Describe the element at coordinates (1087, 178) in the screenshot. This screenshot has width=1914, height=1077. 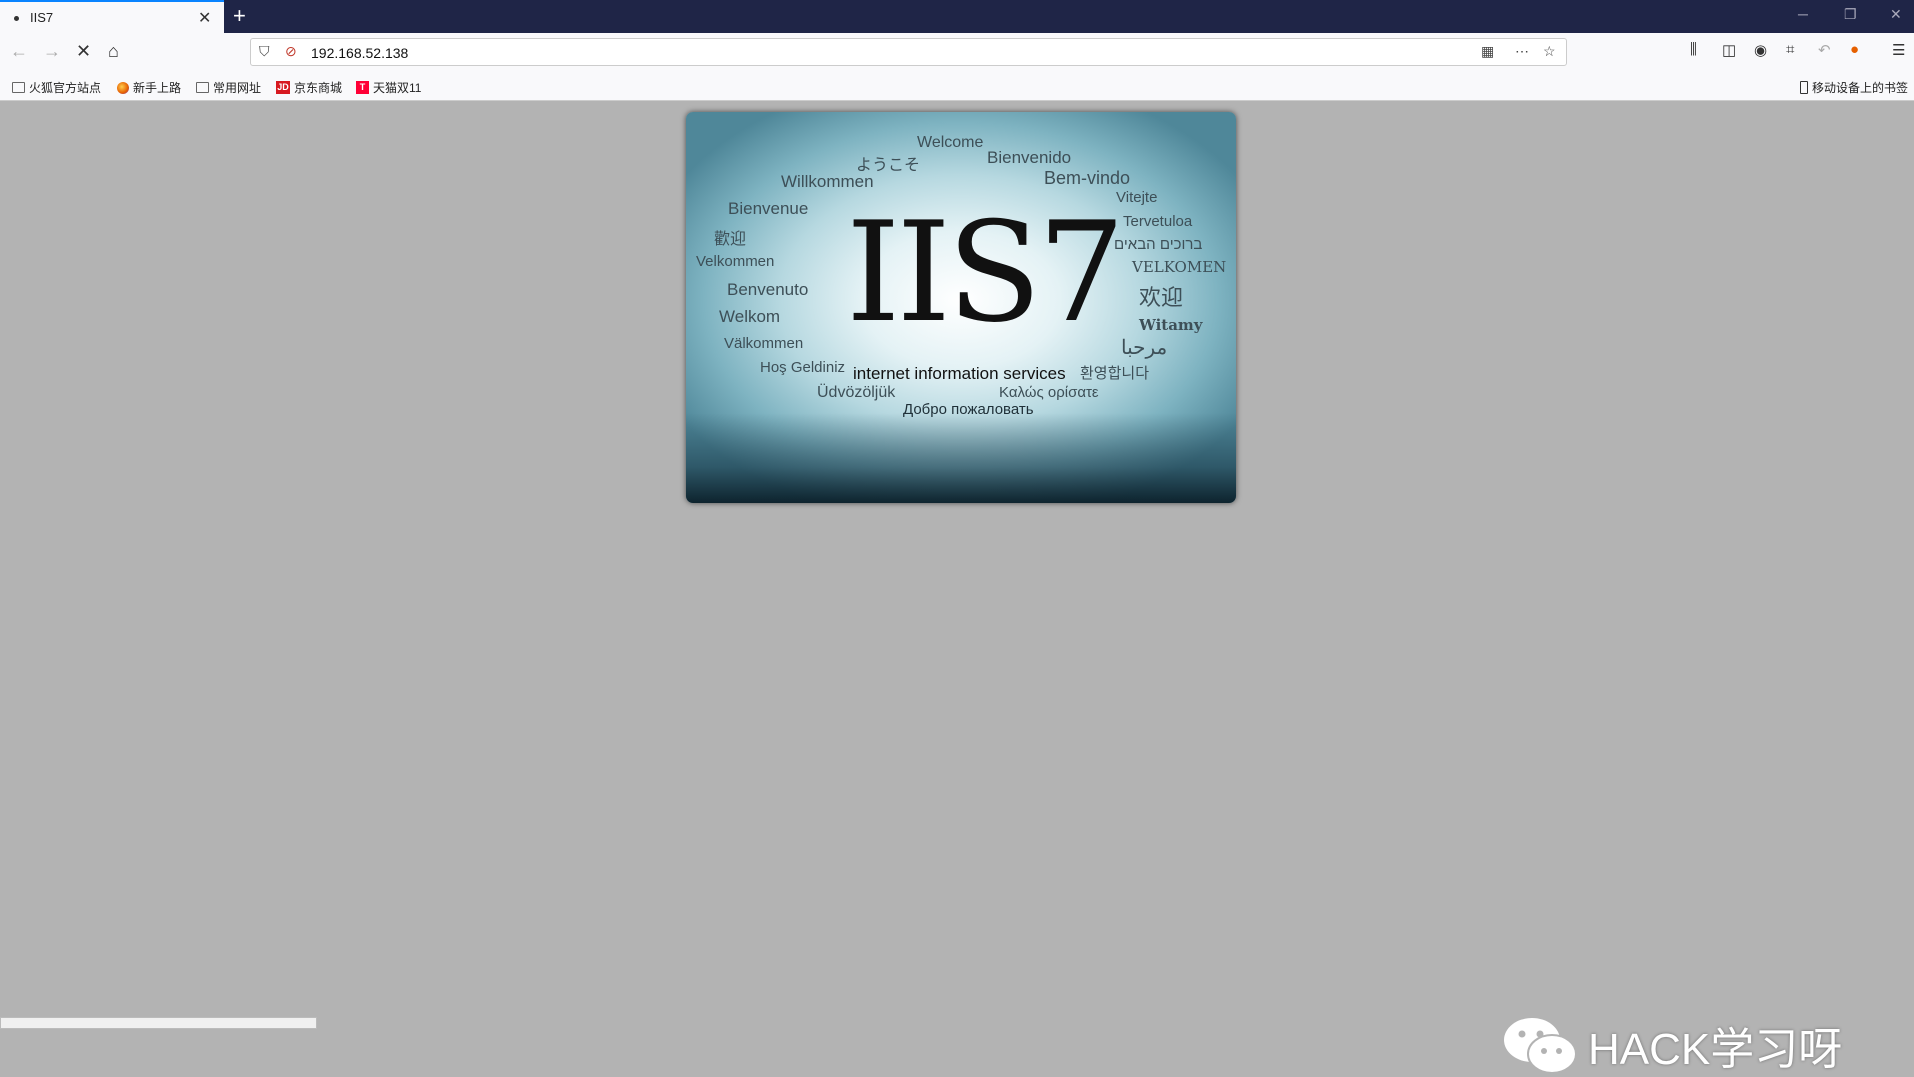
I see `welcome-word: Bem-vindo` at that location.